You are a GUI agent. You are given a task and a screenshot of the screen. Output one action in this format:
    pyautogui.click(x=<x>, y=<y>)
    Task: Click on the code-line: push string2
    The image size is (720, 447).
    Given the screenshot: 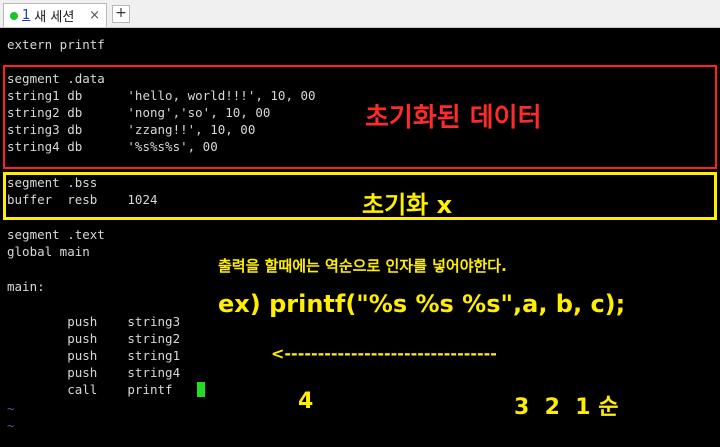 What is the action you would take?
    pyautogui.click(x=94, y=338)
    